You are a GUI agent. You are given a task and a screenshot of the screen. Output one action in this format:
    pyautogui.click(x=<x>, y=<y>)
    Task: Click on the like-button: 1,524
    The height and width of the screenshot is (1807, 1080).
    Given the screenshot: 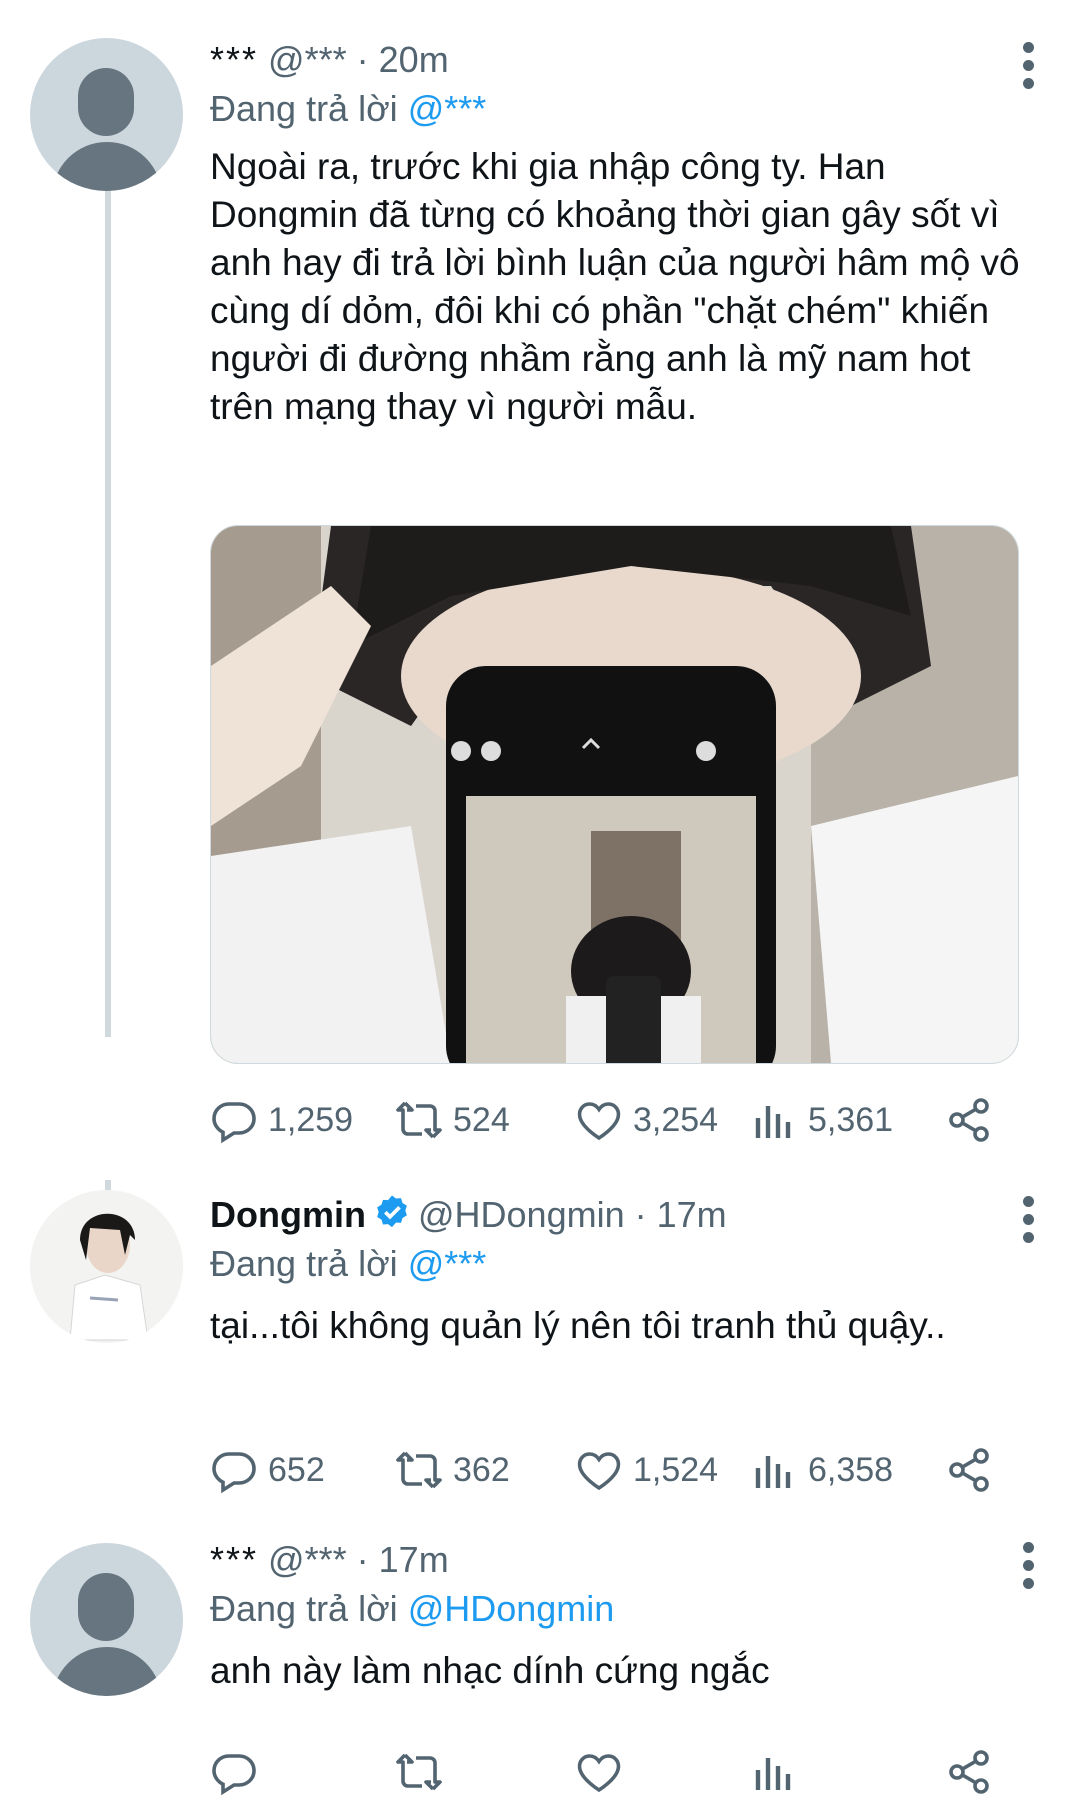 What is the action you would take?
    pyautogui.click(x=646, y=1470)
    